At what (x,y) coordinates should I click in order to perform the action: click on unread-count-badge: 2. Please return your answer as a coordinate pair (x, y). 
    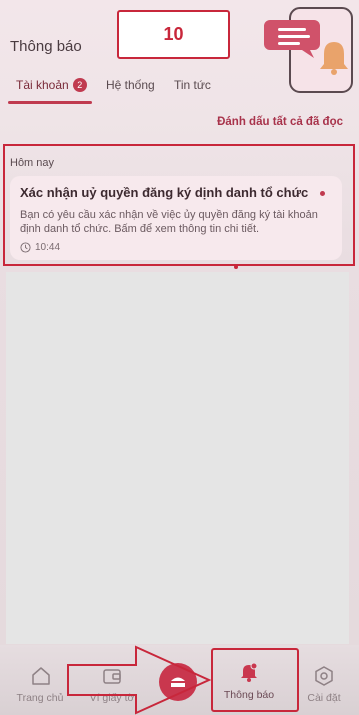
    Looking at the image, I should click on (79, 85).